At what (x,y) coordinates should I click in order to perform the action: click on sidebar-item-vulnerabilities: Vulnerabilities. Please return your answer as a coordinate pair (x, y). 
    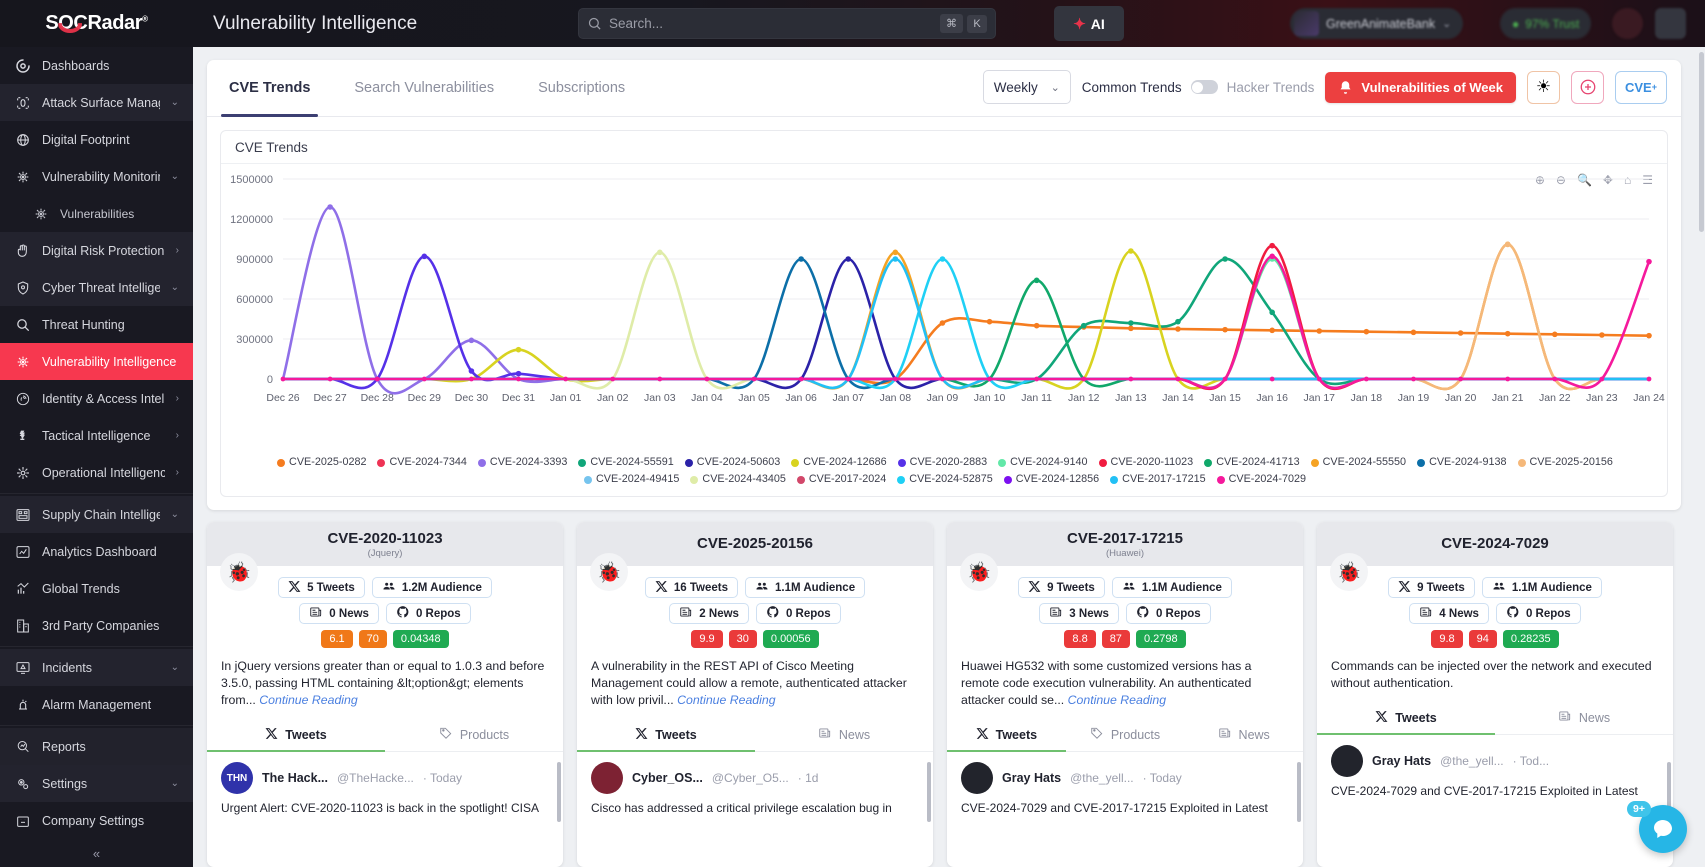
    Looking at the image, I should click on (96, 213).